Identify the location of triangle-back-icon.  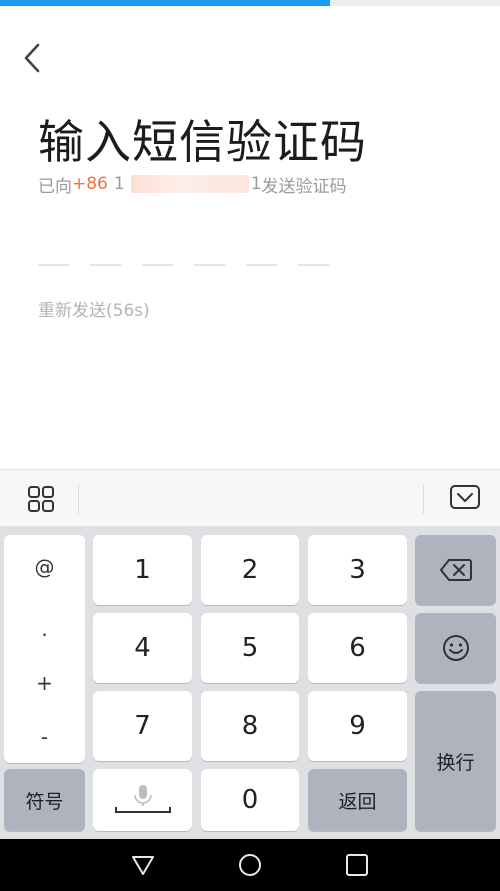
(143, 865).